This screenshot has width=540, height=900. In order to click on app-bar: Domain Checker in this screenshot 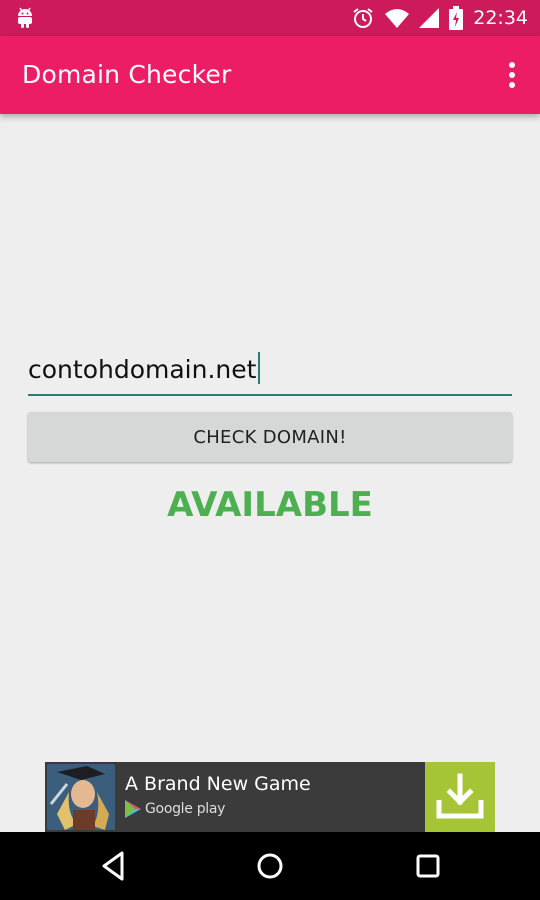, I will do `click(270, 75)`.